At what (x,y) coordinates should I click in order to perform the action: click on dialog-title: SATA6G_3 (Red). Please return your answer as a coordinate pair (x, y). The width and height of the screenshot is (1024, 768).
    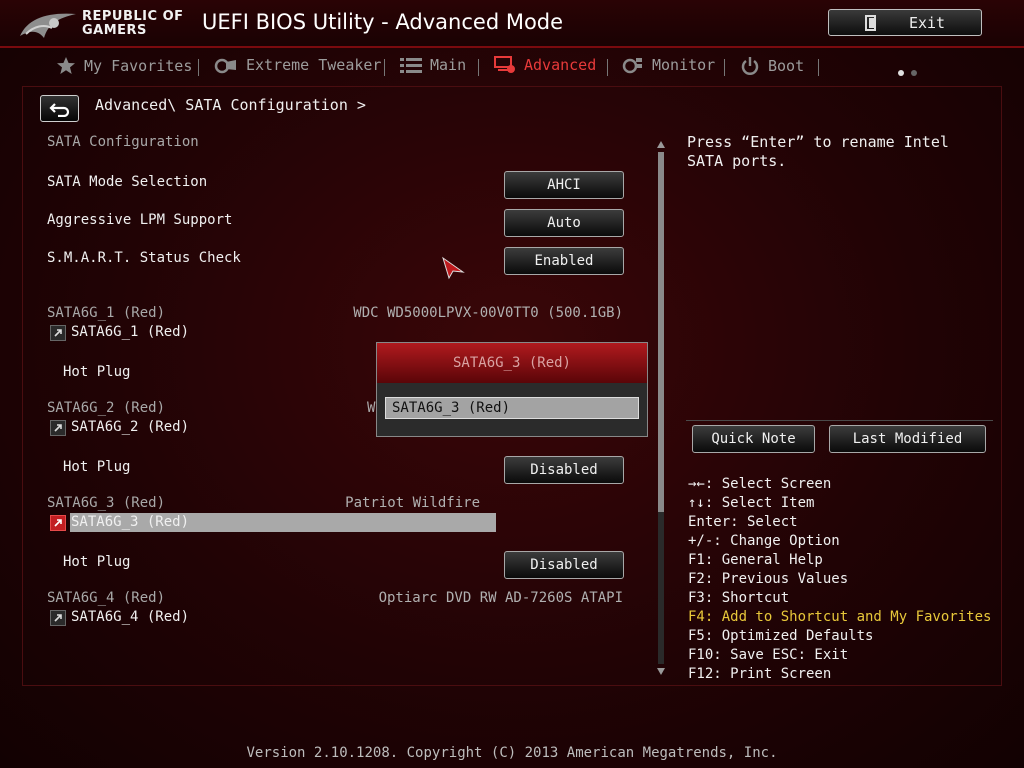
    Looking at the image, I should click on (512, 363).